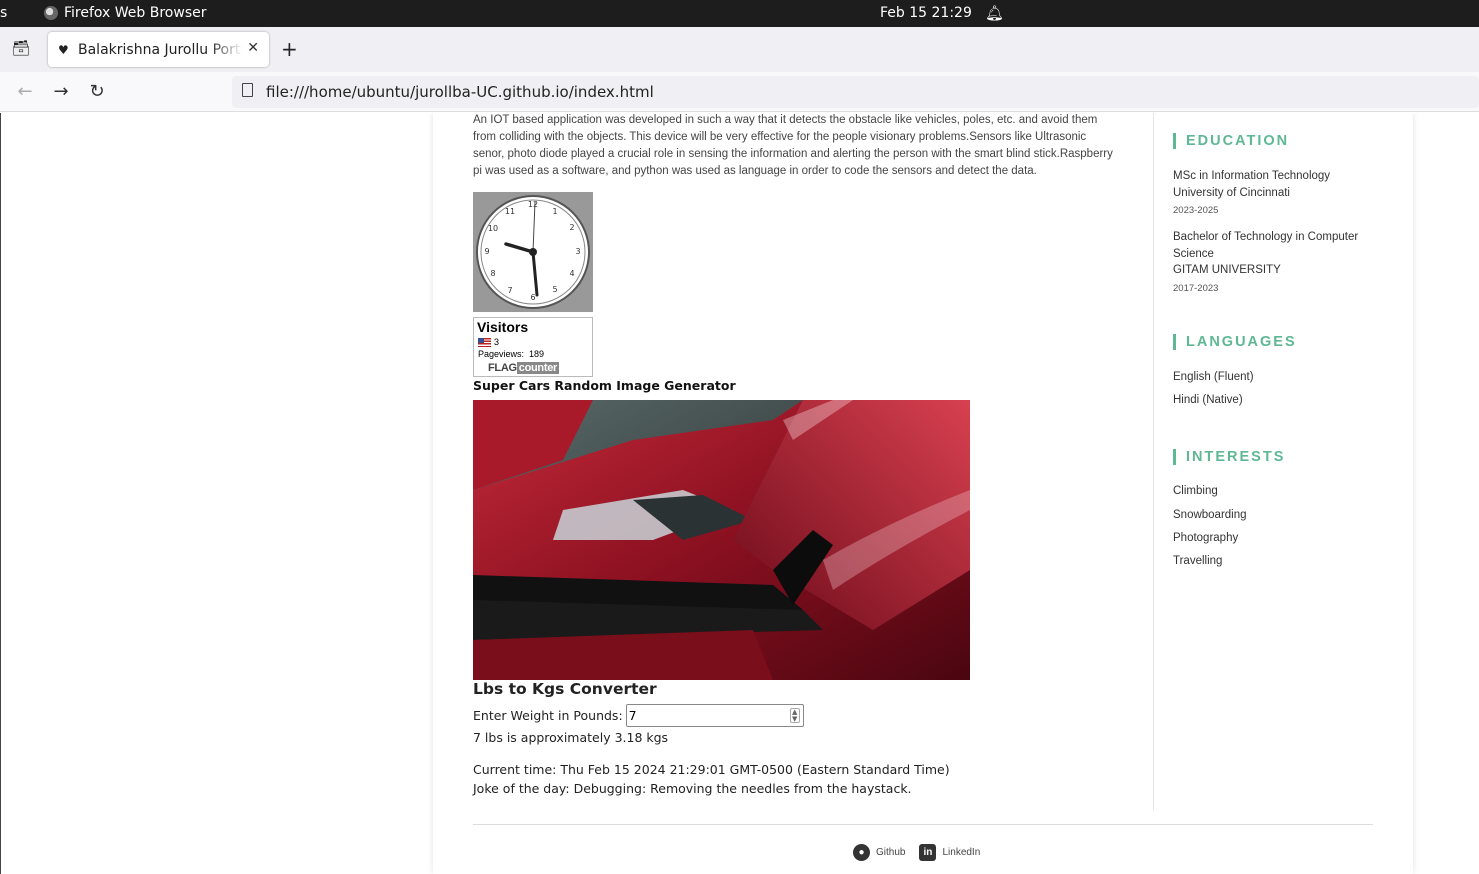 This screenshot has height=874, width=1479. What do you see at coordinates (1229, 457) in the screenshot?
I see `interests-heading: INTERESTS` at bounding box center [1229, 457].